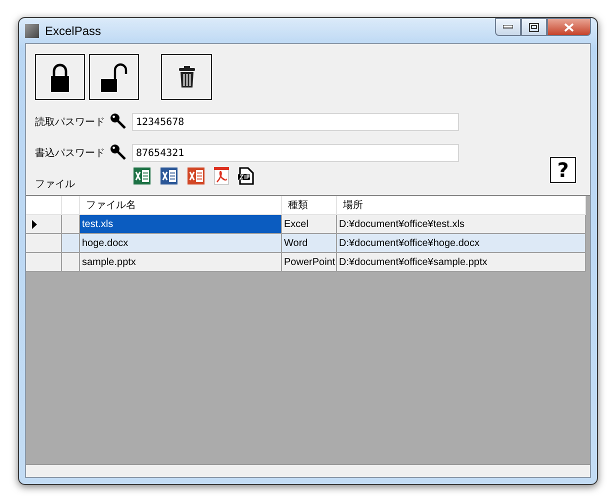 The width and height of the screenshot is (613, 499). Describe the element at coordinates (181, 205) in the screenshot. I see `column-header: ファイル名` at that location.